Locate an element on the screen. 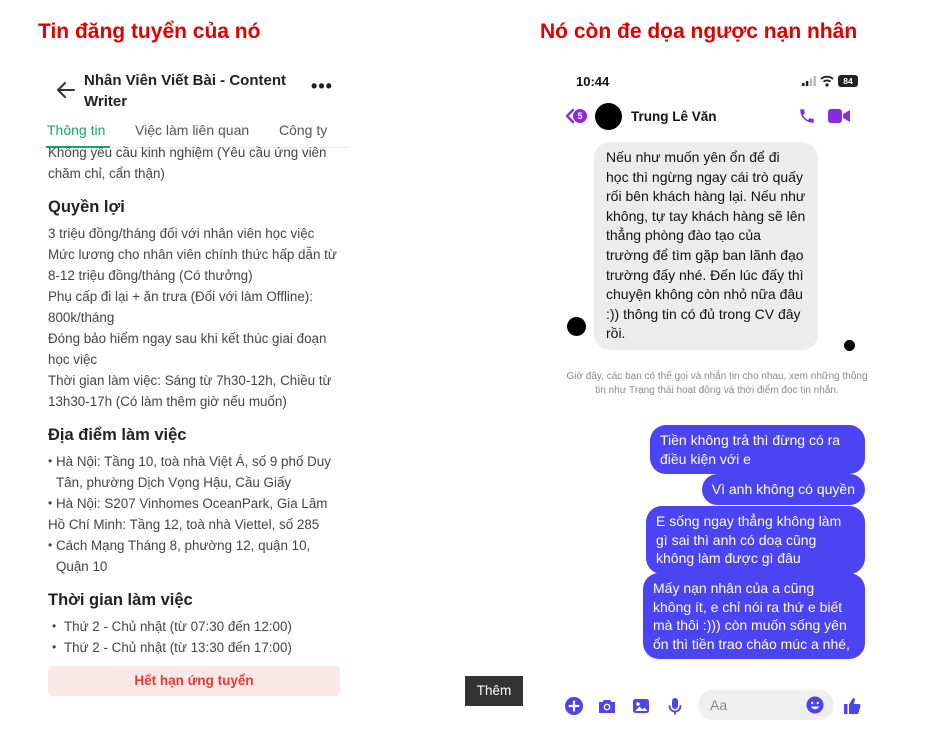 The image size is (933, 737). worktime-heading: Thời gian làm việc is located at coordinates (120, 600).